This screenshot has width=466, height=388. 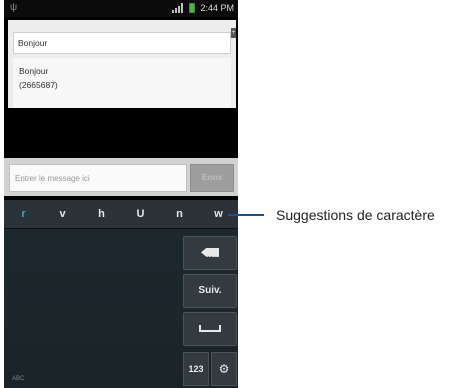 I want to click on suggestion-bar: r v h U n w, so click(x=121, y=214).